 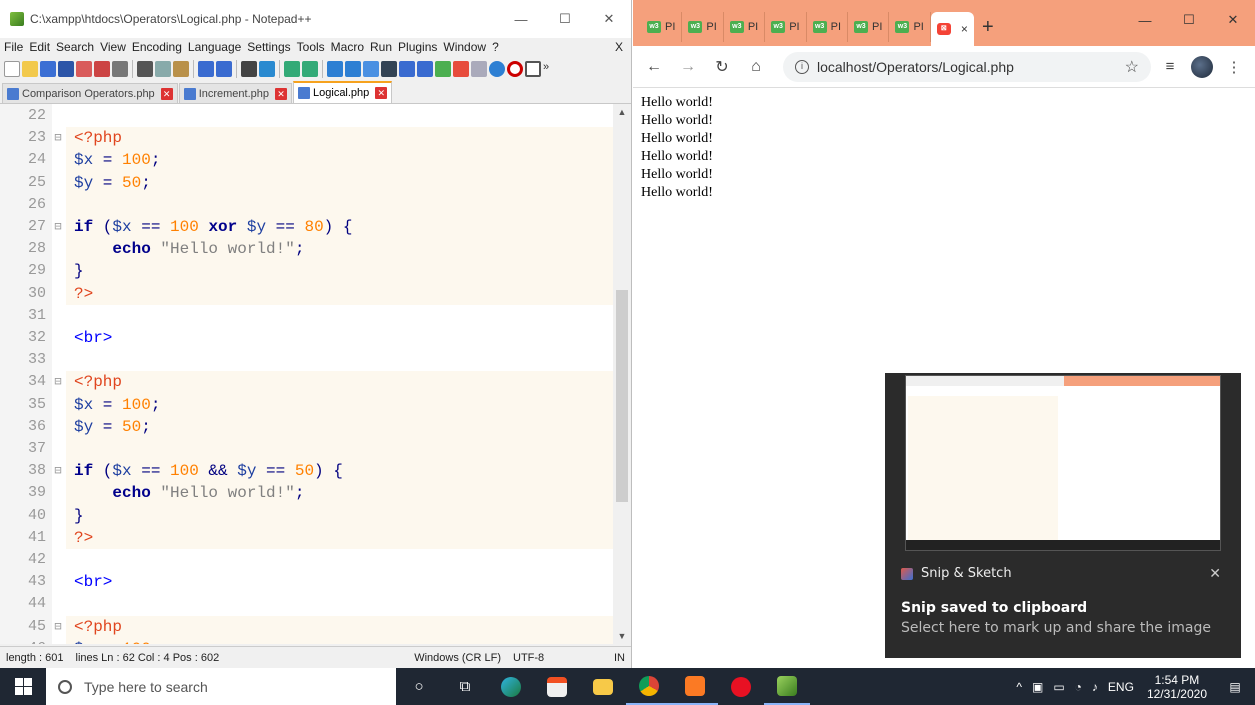 What do you see at coordinates (1170, 66) in the screenshot?
I see `reading-list-icon: ≡` at bounding box center [1170, 66].